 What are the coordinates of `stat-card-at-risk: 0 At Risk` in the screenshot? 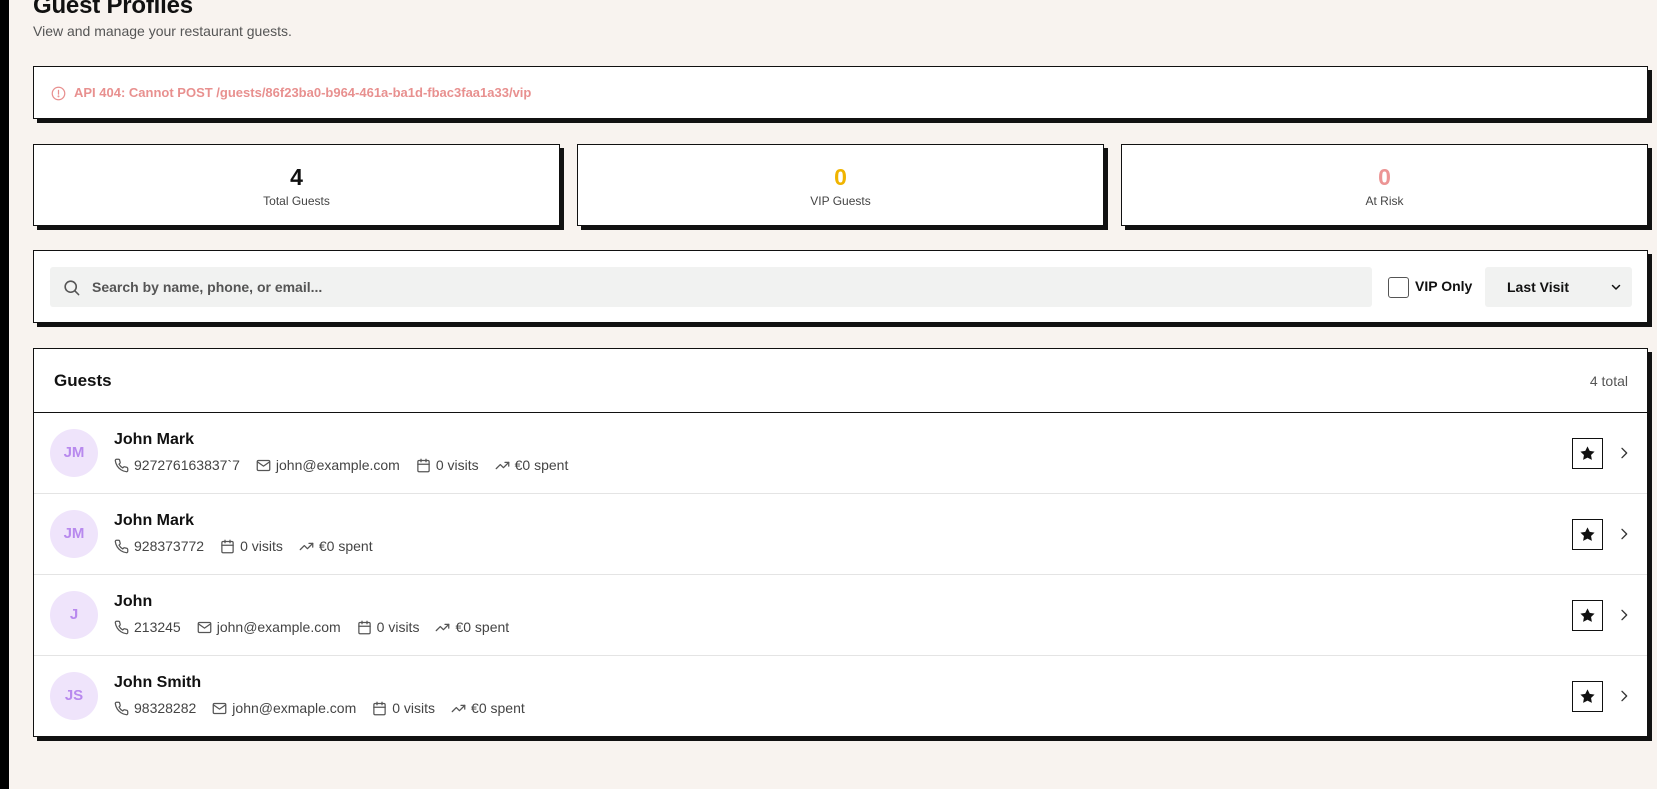 It's located at (1384, 185).